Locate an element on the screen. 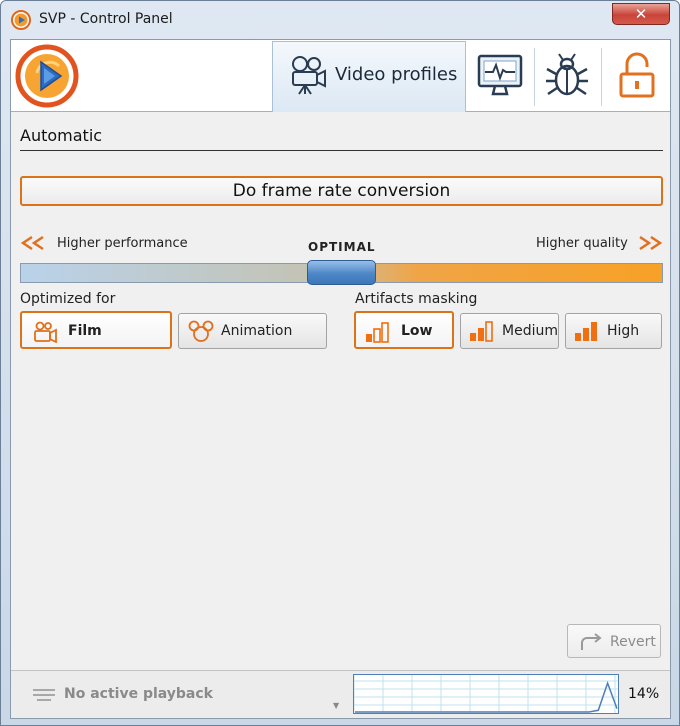 The image size is (680, 726). low-masking-label: Low is located at coordinates (417, 331).